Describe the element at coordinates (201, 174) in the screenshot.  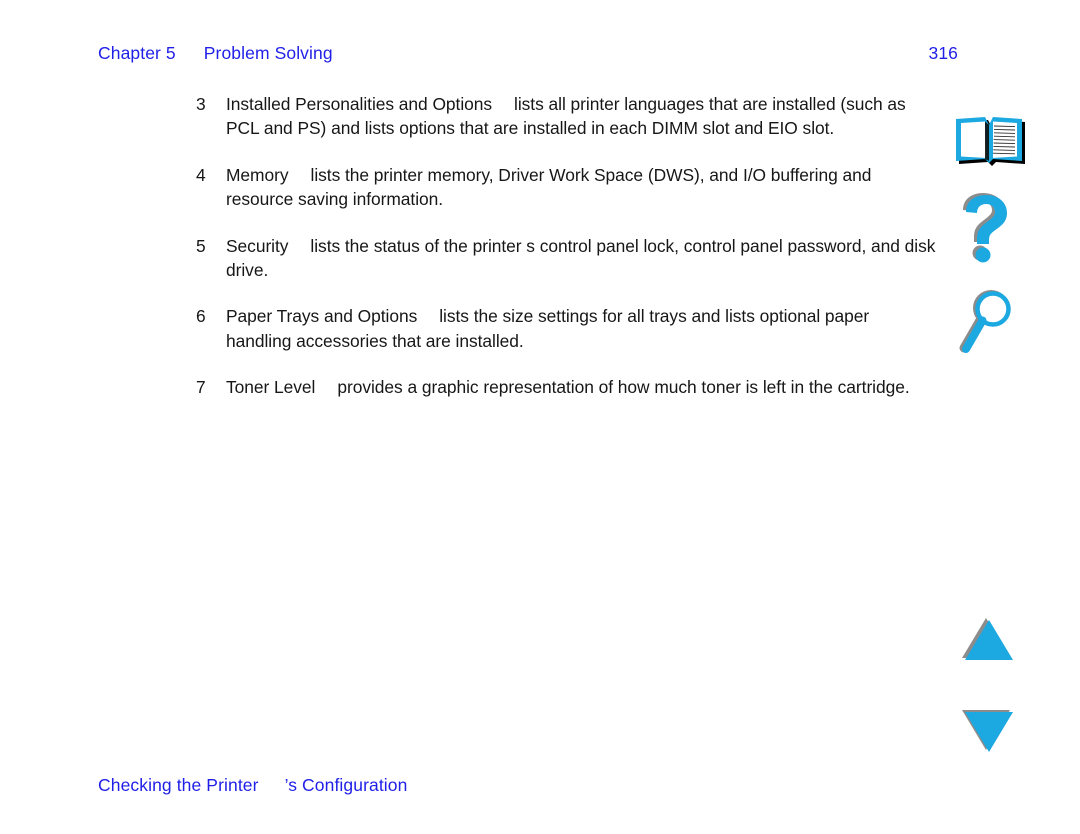
I see `list-item-number: 4` at that location.